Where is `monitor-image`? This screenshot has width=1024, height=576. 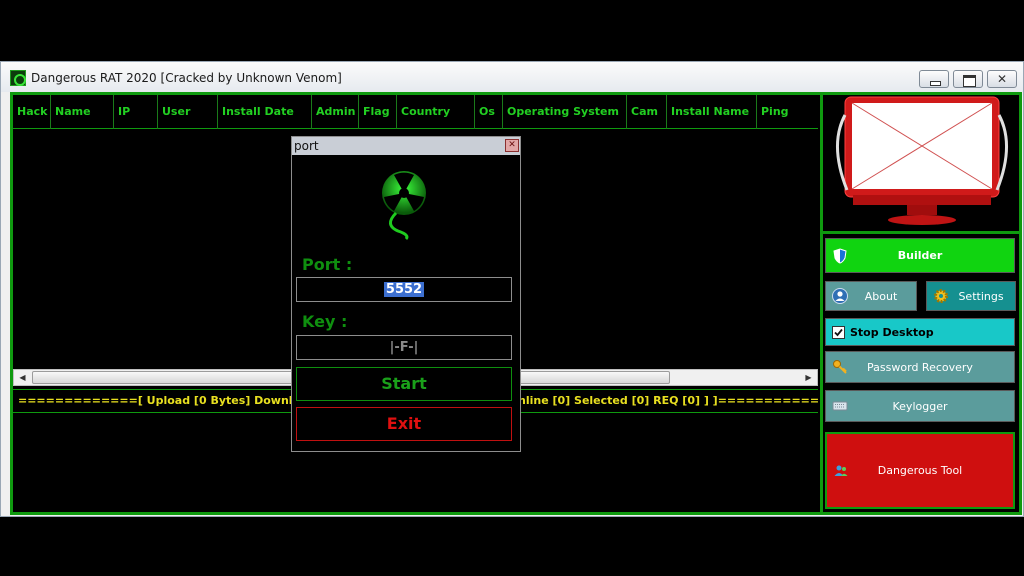 monitor-image is located at coordinates (922, 160).